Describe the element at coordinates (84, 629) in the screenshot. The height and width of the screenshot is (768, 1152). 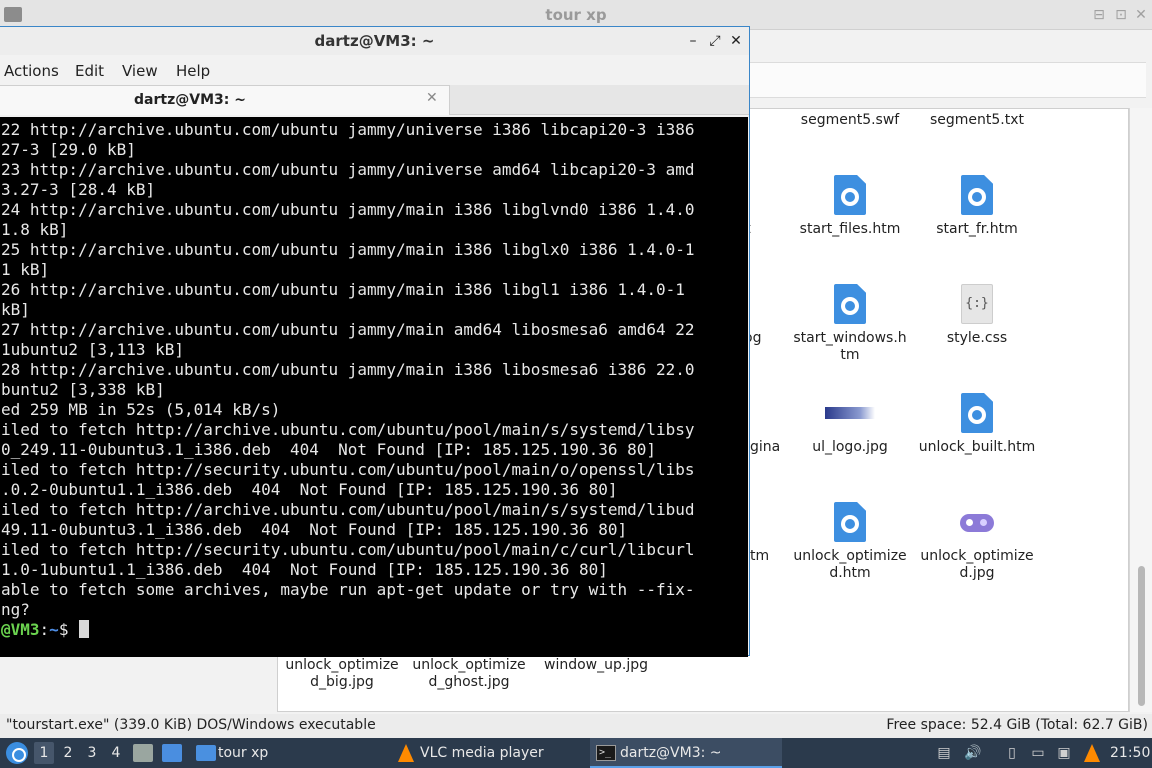
I see `text-cursor` at that location.